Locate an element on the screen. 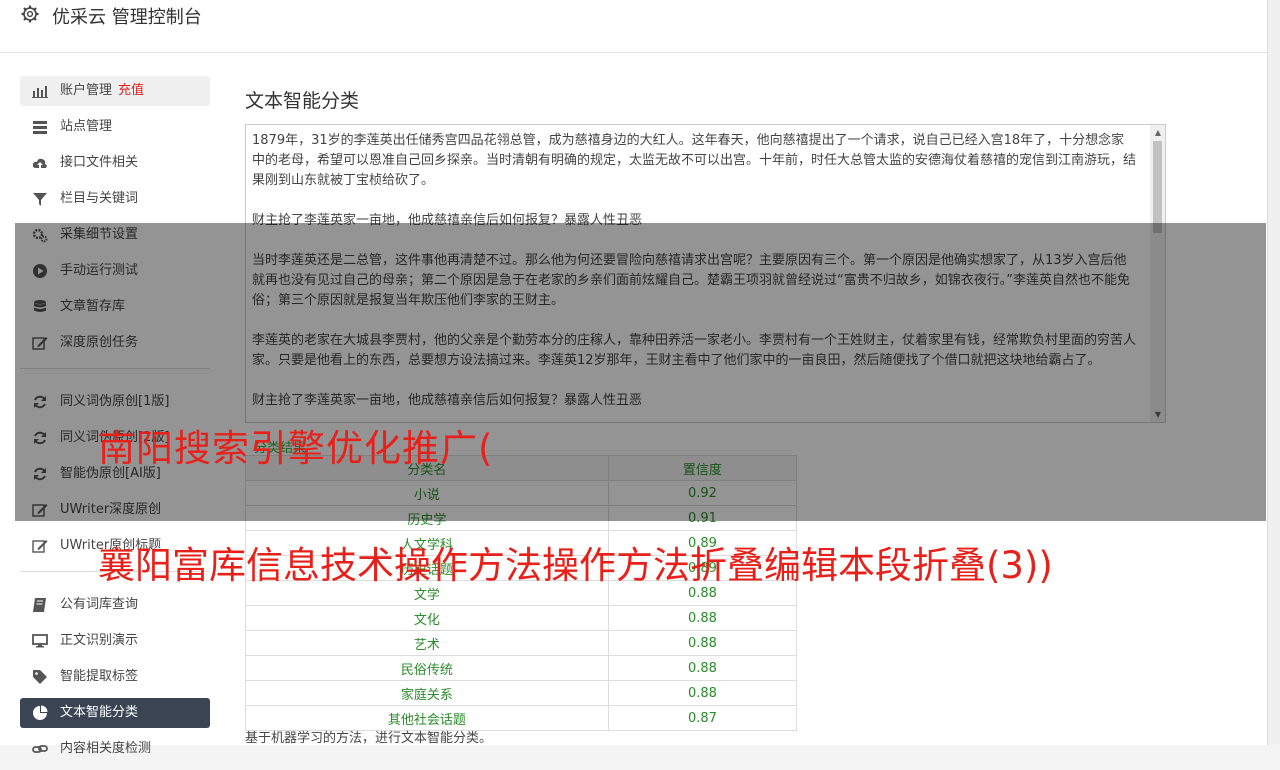 Image resolution: width=1280 pixels, height=770 pixels. gear-icon is located at coordinates (30, 14).